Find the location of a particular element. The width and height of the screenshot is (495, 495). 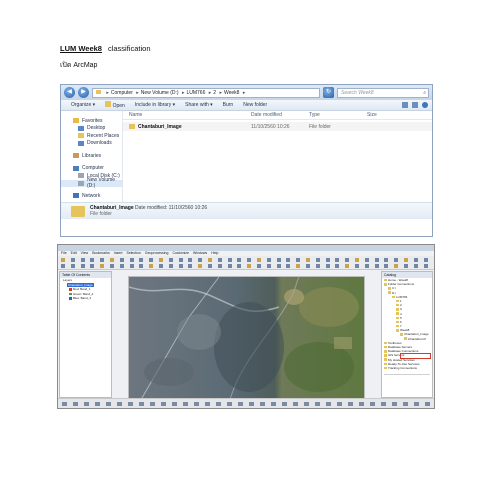

help-icon is located at coordinates (425, 105).